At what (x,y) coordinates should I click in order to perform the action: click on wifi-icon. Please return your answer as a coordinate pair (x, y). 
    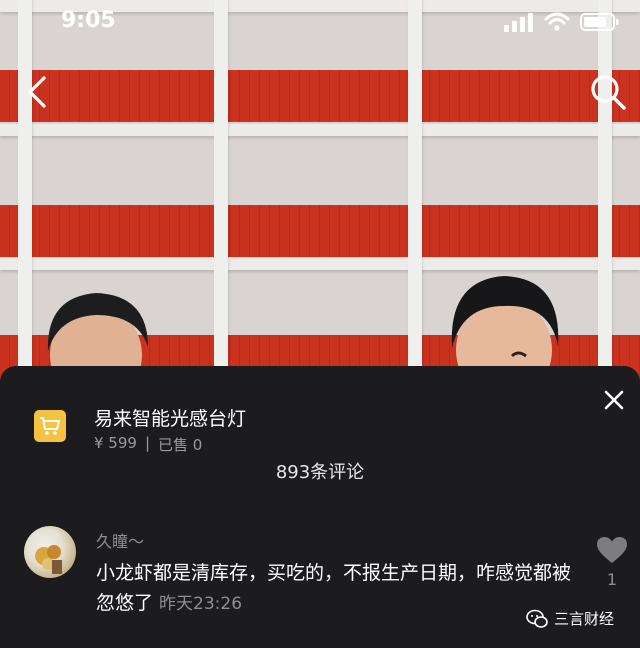
    Looking at the image, I should click on (557, 21).